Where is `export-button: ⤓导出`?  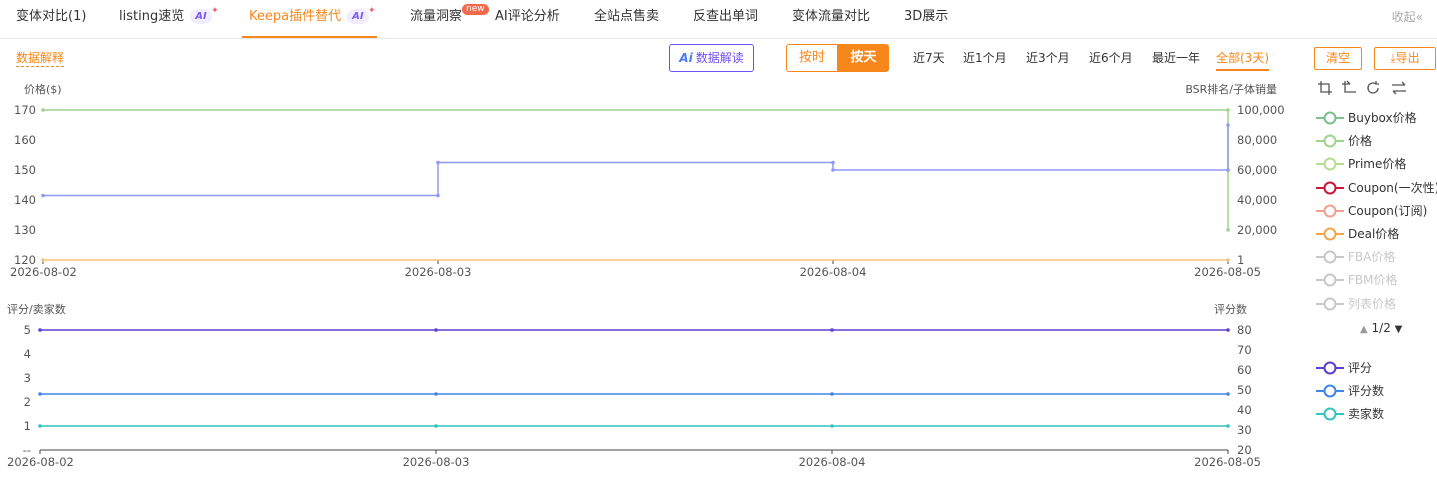 export-button: ⤓导出 is located at coordinates (1405, 58).